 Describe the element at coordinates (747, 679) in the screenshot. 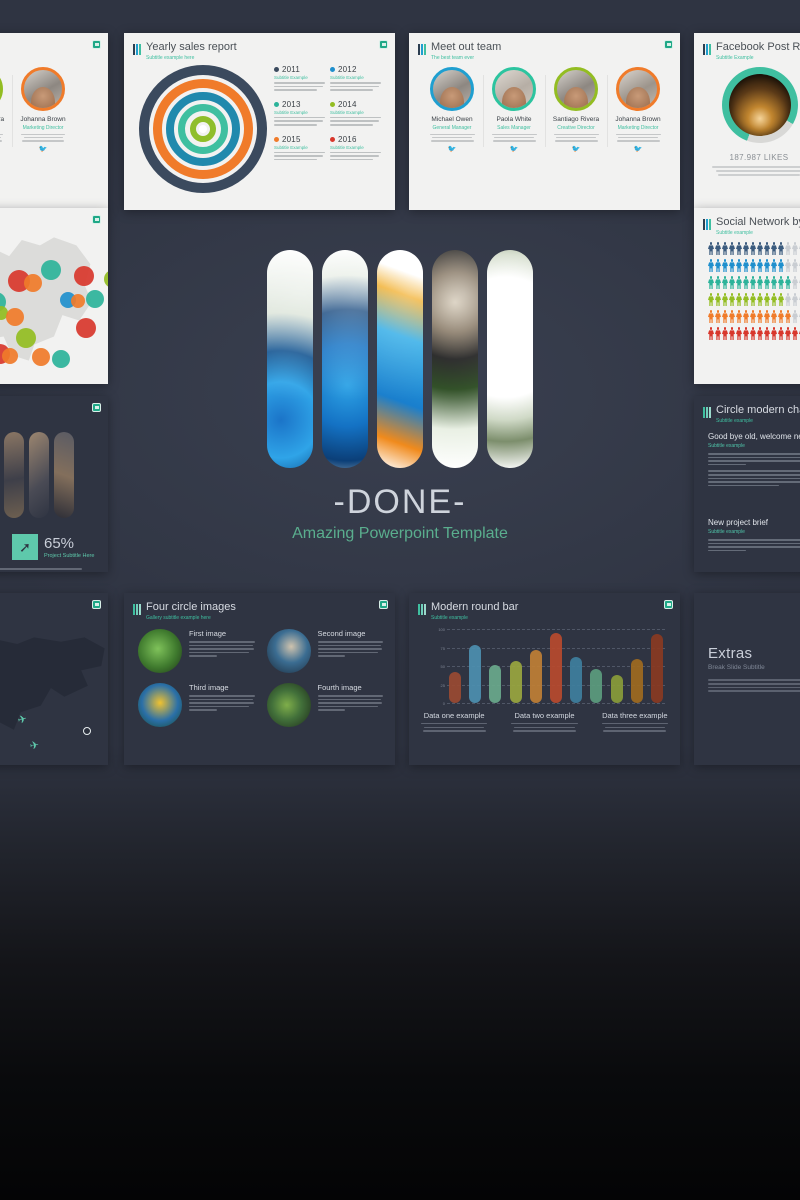

I see `slide-extras: Extras Break Slide Subtitle` at that location.